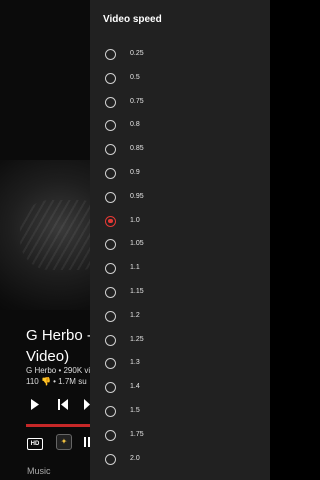 This screenshot has width=320, height=480. What do you see at coordinates (135, 458) in the screenshot?
I see `speed-option-label: 2.0` at bounding box center [135, 458].